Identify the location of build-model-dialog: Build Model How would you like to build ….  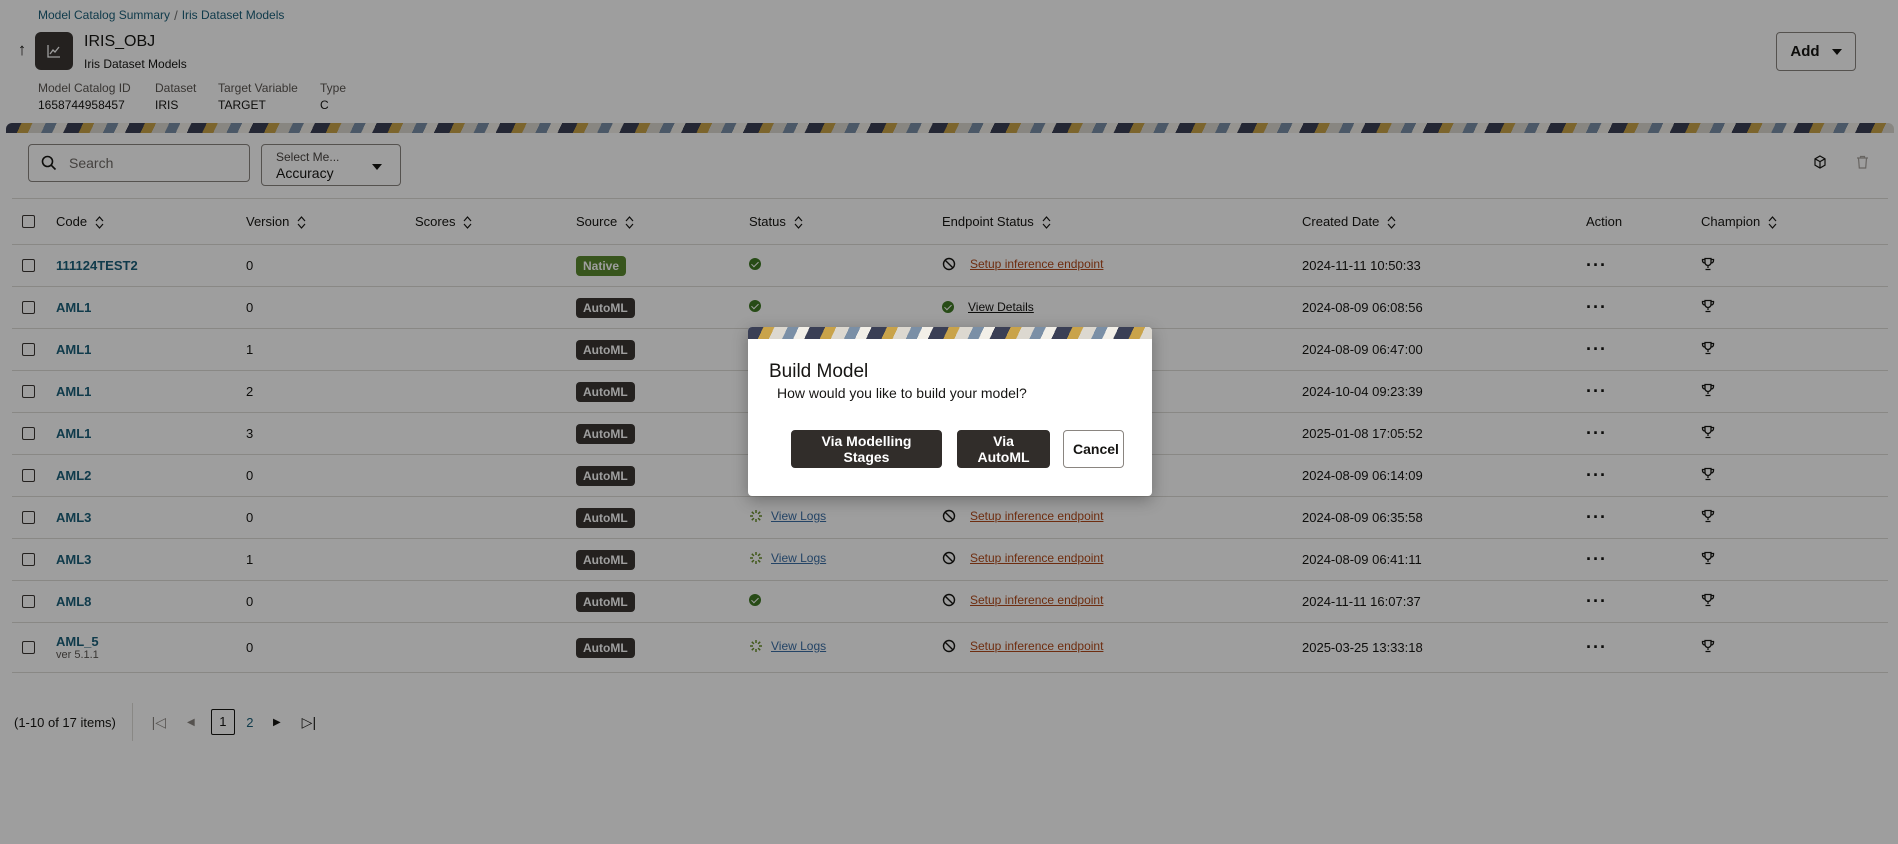
(950, 411).